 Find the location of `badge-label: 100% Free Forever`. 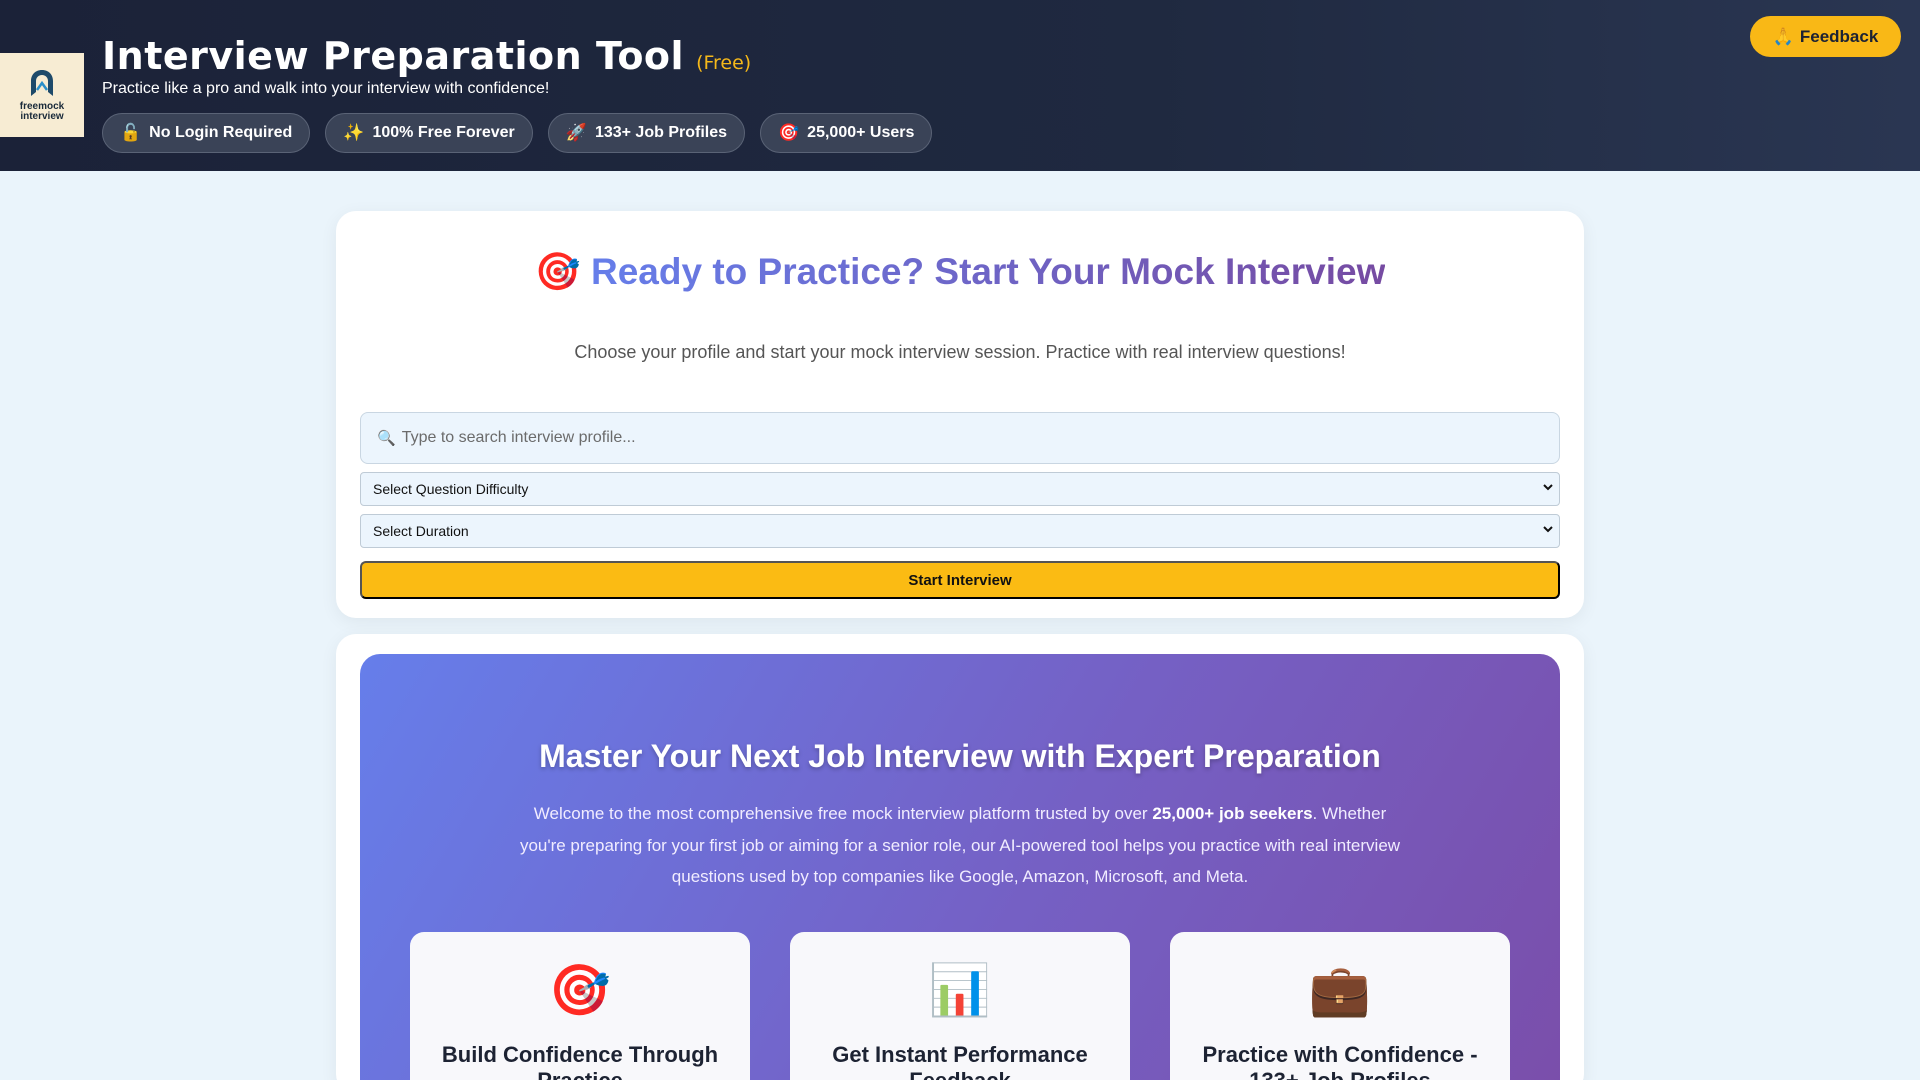

badge-label: 100% Free Forever is located at coordinates (443, 132).